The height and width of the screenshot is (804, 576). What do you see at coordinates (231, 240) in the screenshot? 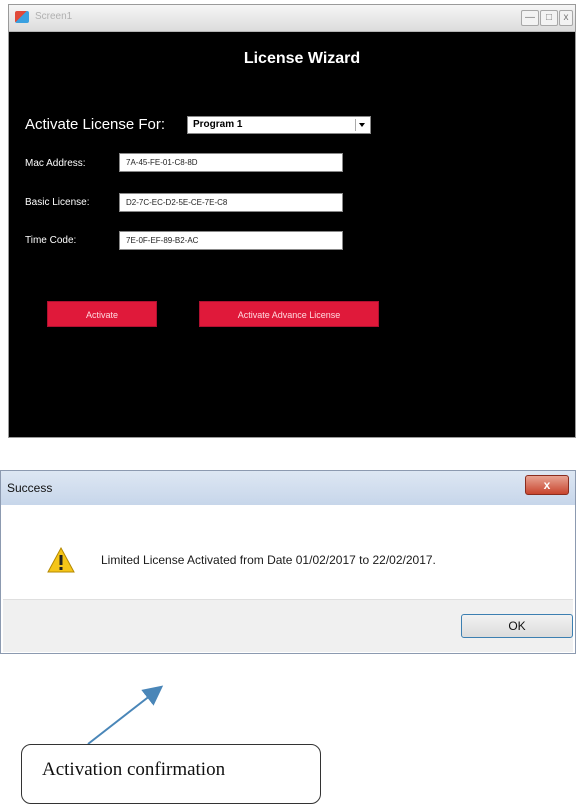
I see `time-code-field: 7E-0F-EF-89-B2-AC` at bounding box center [231, 240].